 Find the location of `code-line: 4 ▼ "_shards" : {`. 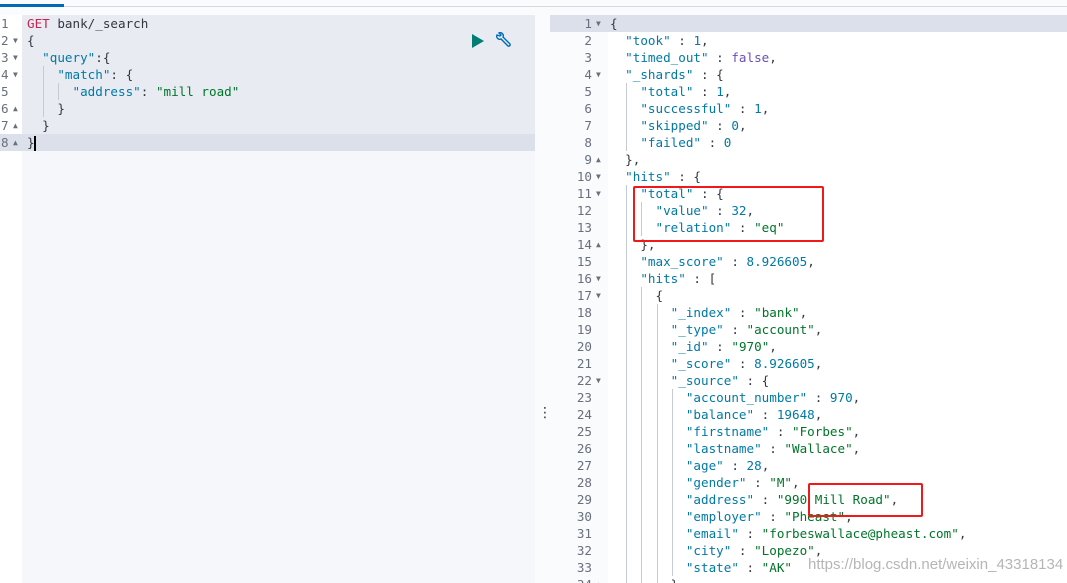

code-line: 4 ▼ "_shards" : { is located at coordinates (808, 74).